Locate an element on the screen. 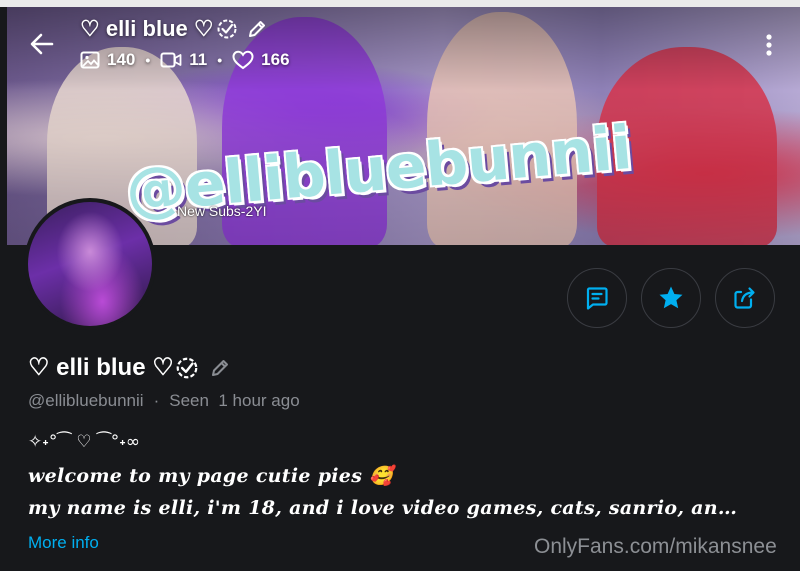 This screenshot has width=800, height=571. more-info-link: More info is located at coordinates (63, 543).